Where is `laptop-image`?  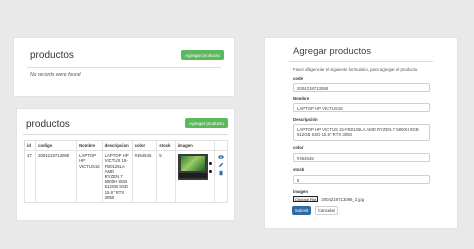 laptop-image is located at coordinates (194, 167).